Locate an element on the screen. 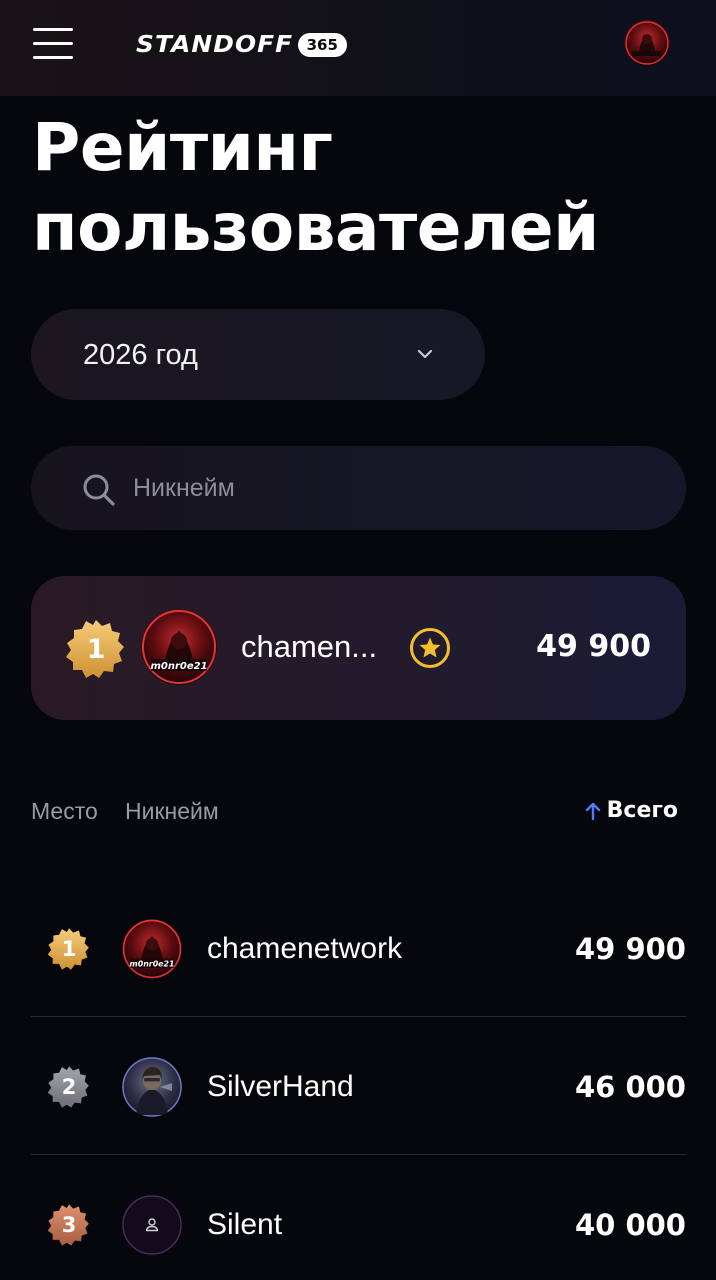 This screenshot has height=1280, width=716. current-user-score: 49 900 is located at coordinates (593, 646).